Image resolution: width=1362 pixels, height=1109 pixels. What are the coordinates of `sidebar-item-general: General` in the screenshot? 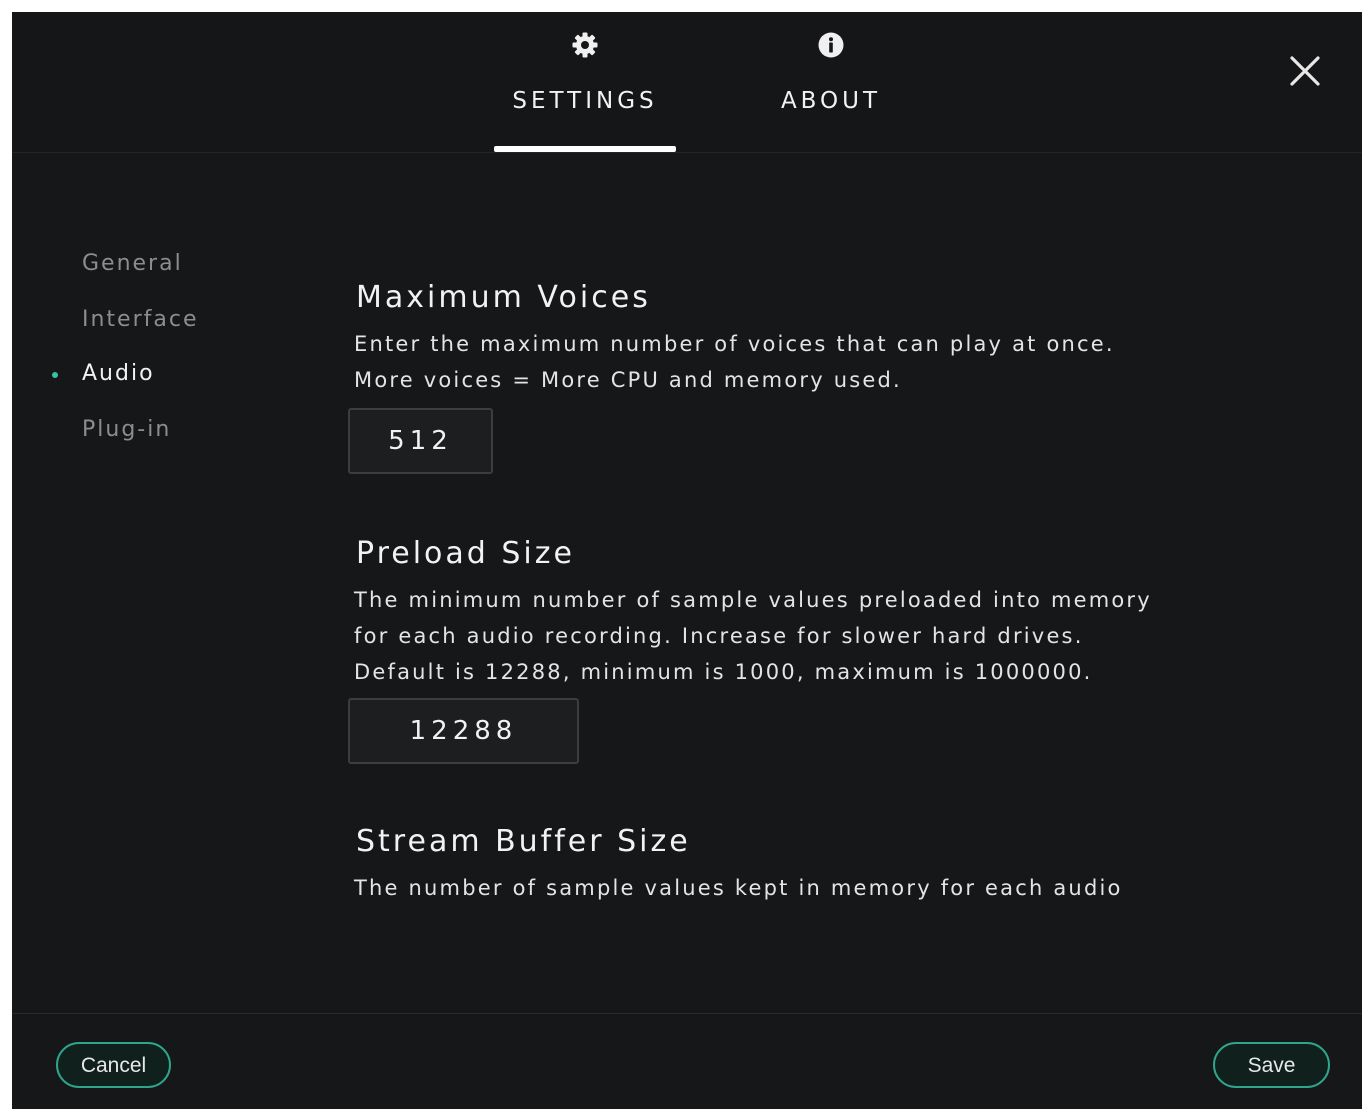 It's located at (132, 263).